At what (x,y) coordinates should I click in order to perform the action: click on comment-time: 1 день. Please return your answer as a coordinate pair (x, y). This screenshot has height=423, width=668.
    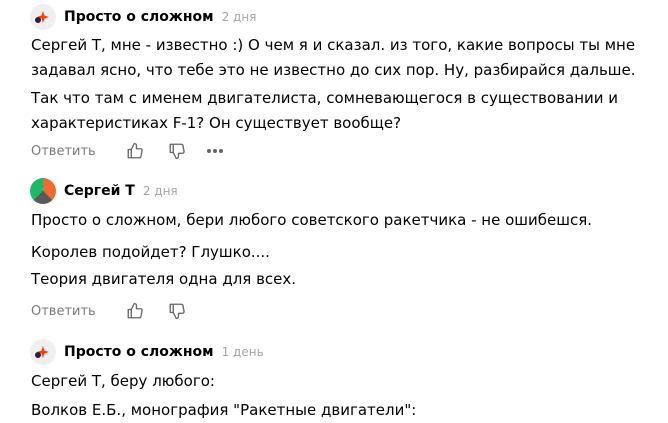
    Looking at the image, I should click on (242, 352).